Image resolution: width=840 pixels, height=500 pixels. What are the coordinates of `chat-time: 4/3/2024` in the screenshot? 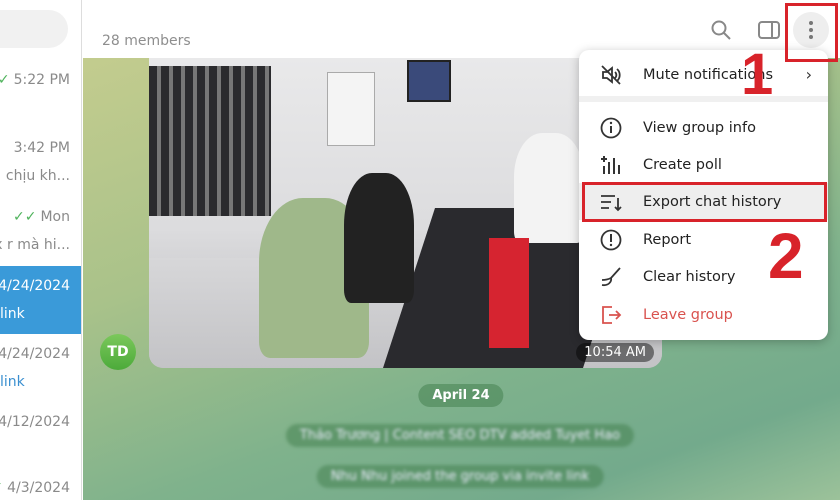 It's located at (38, 488).